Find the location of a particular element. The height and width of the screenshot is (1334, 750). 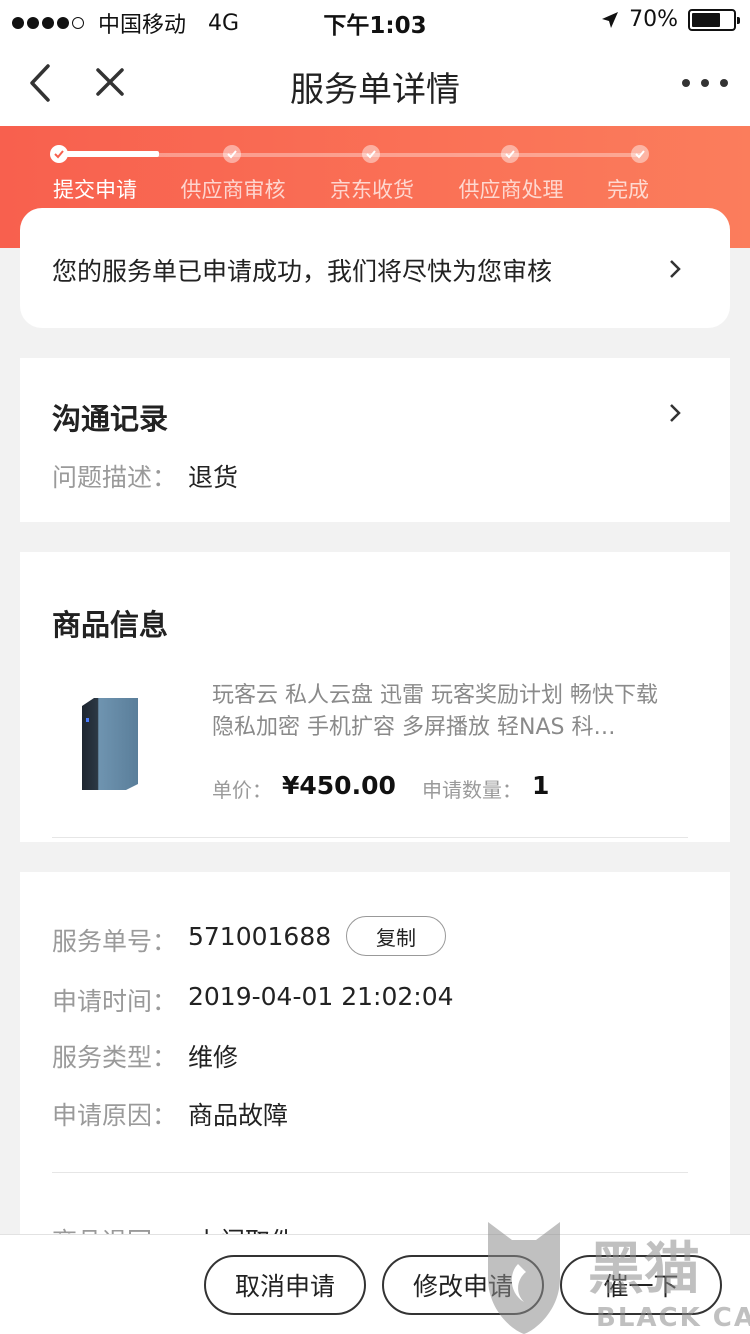

status-right: 70% is located at coordinates (670, 19).